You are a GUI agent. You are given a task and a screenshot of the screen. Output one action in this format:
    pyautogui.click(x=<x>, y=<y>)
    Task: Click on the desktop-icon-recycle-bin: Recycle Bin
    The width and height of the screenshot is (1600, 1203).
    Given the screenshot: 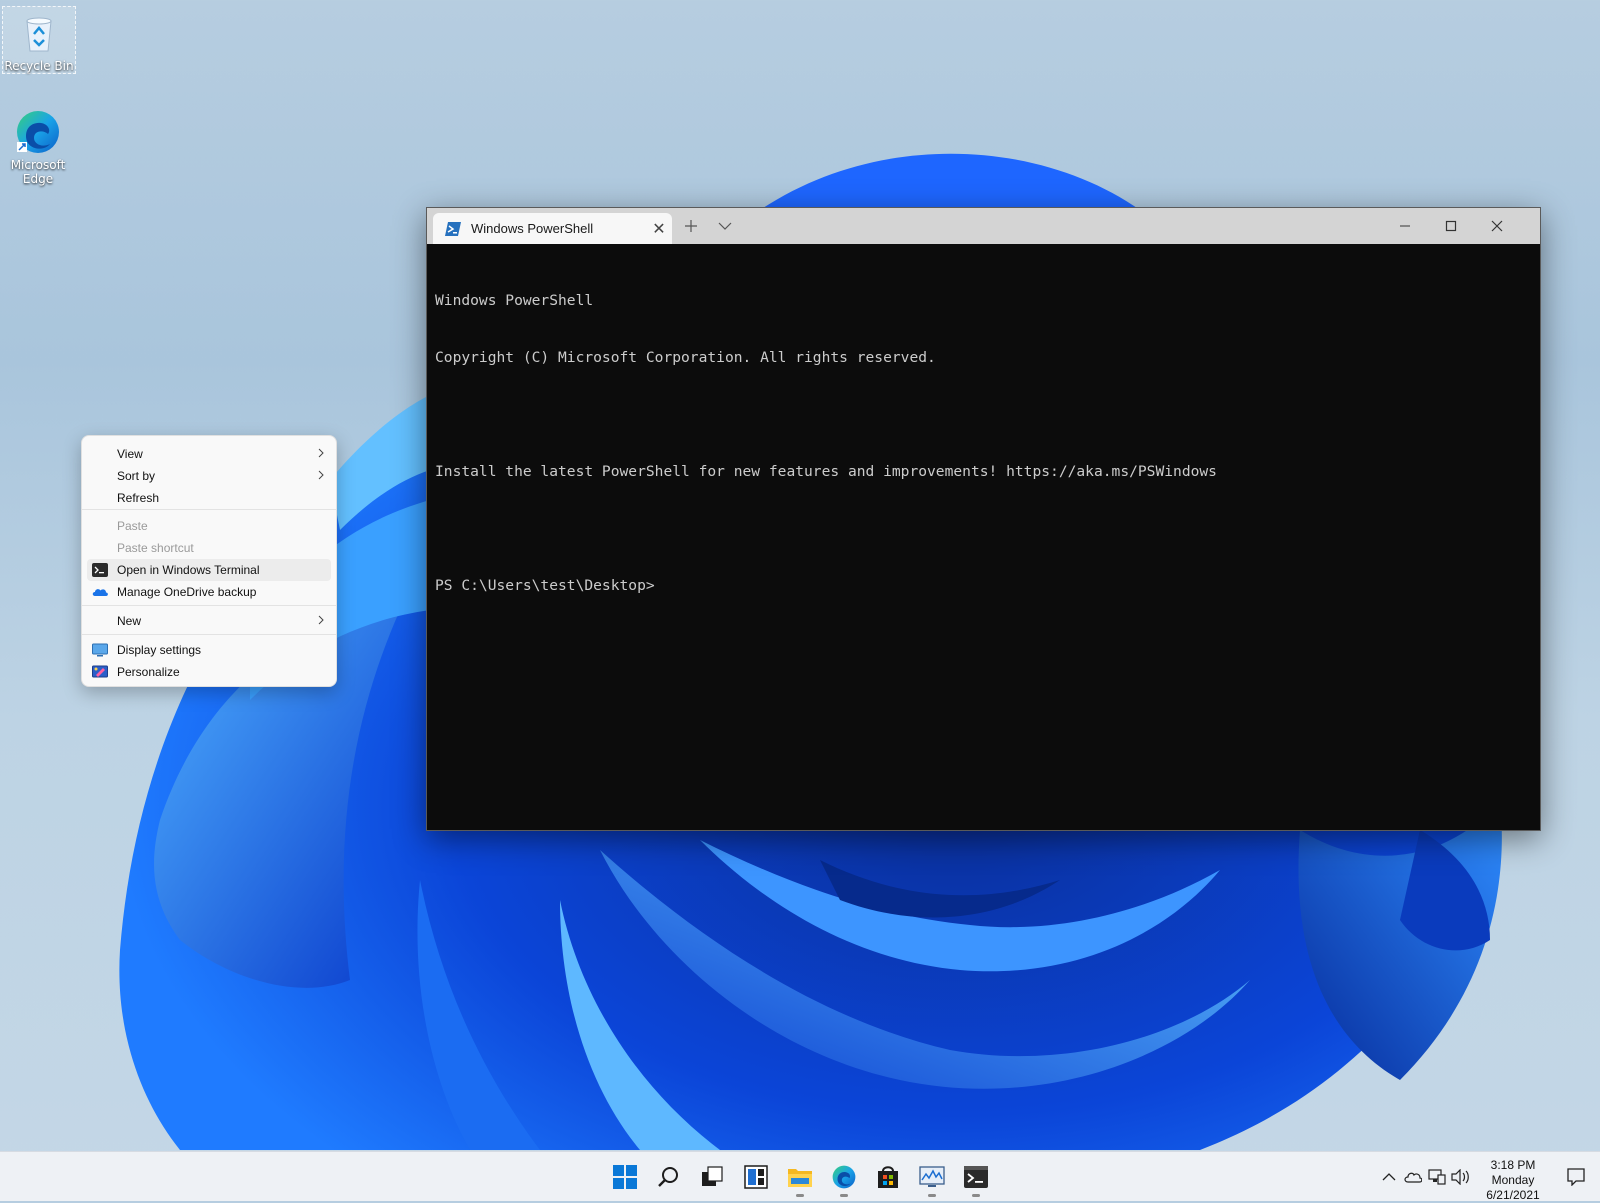 What is the action you would take?
    pyautogui.click(x=39, y=40)
    